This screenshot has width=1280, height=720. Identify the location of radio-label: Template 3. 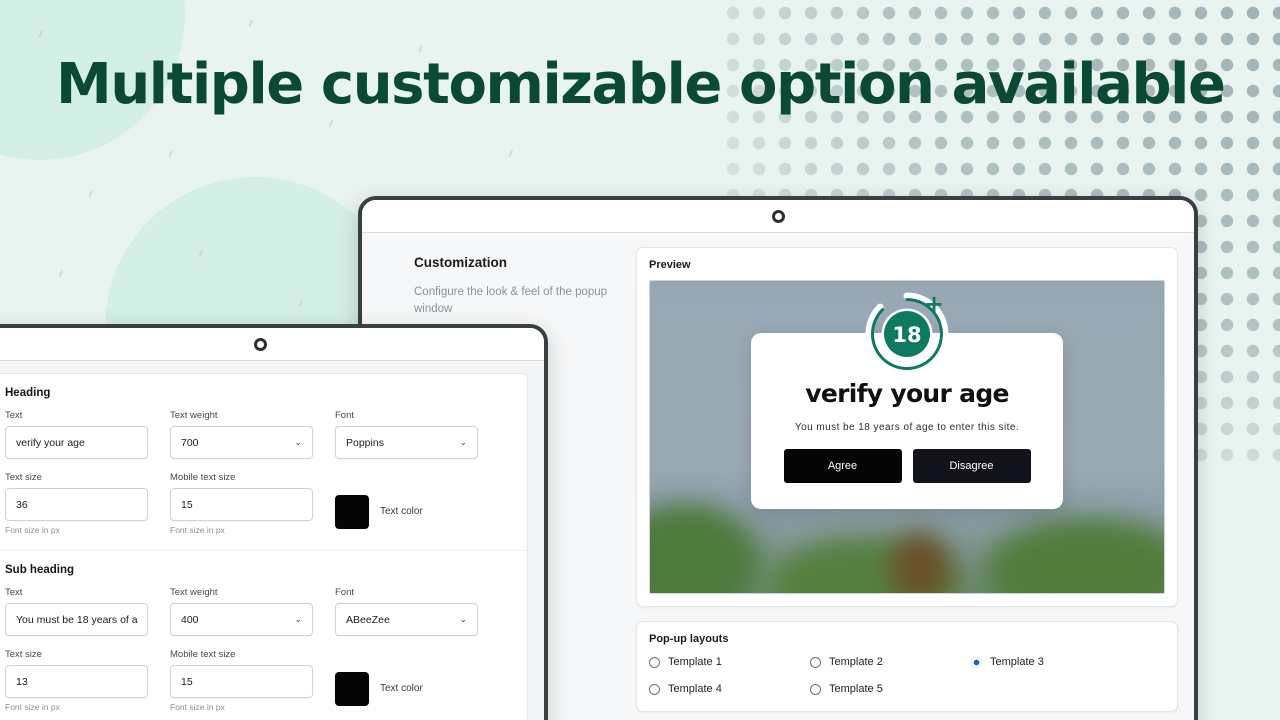
(1017, 662).